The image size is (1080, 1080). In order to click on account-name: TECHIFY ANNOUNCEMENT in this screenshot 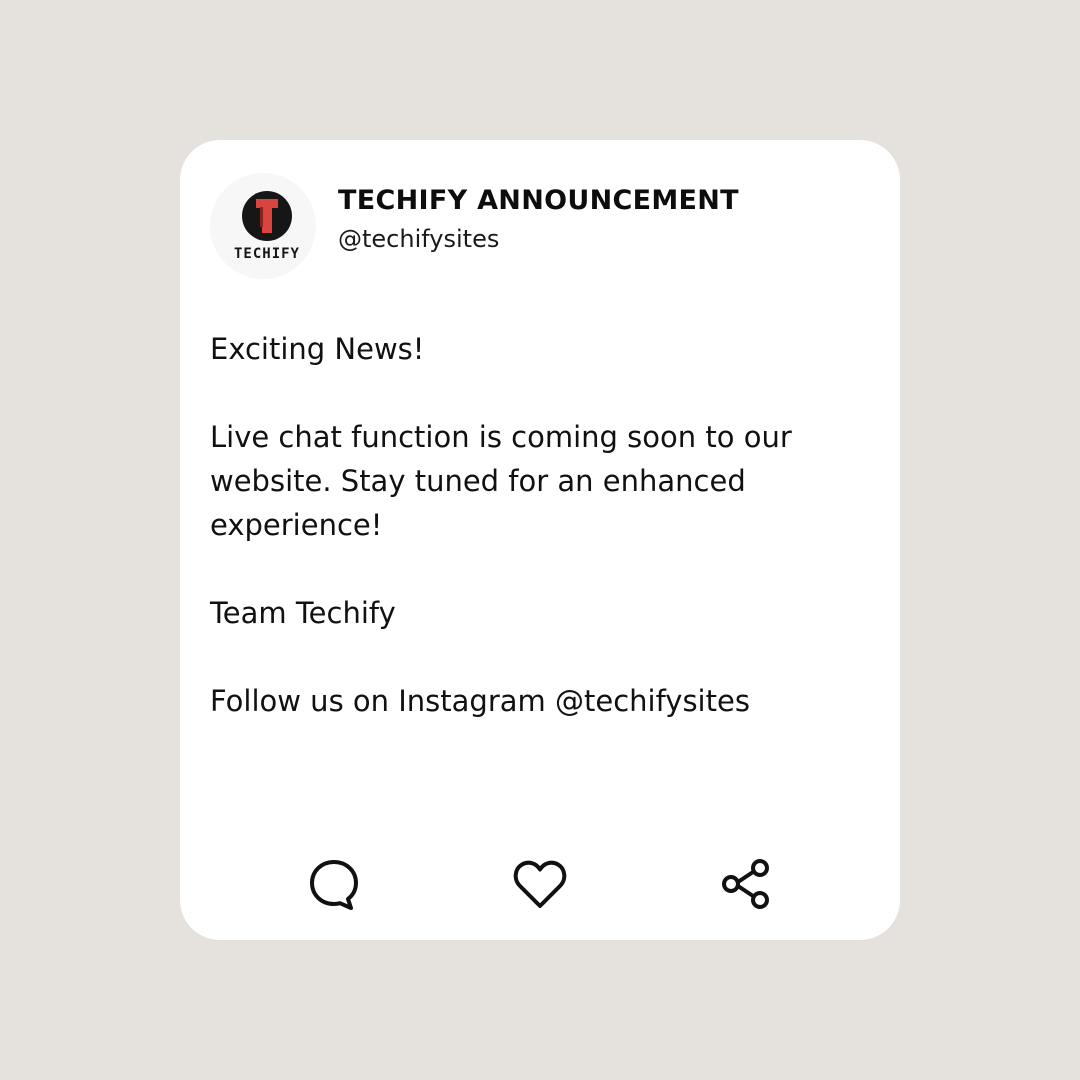, I will do `click(538, 200)`.